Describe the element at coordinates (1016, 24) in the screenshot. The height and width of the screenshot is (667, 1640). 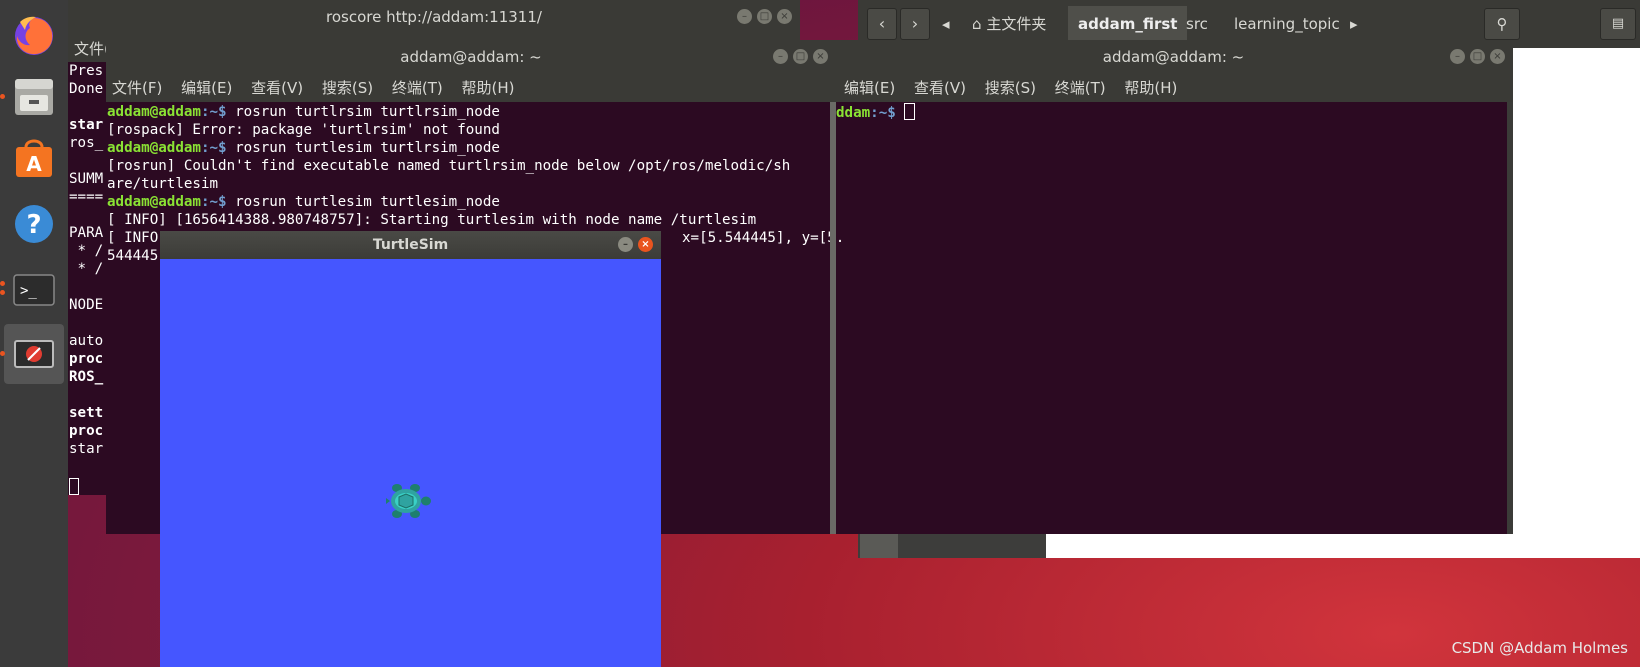
I see `crumb-home-label: 主文件夹` at that location.